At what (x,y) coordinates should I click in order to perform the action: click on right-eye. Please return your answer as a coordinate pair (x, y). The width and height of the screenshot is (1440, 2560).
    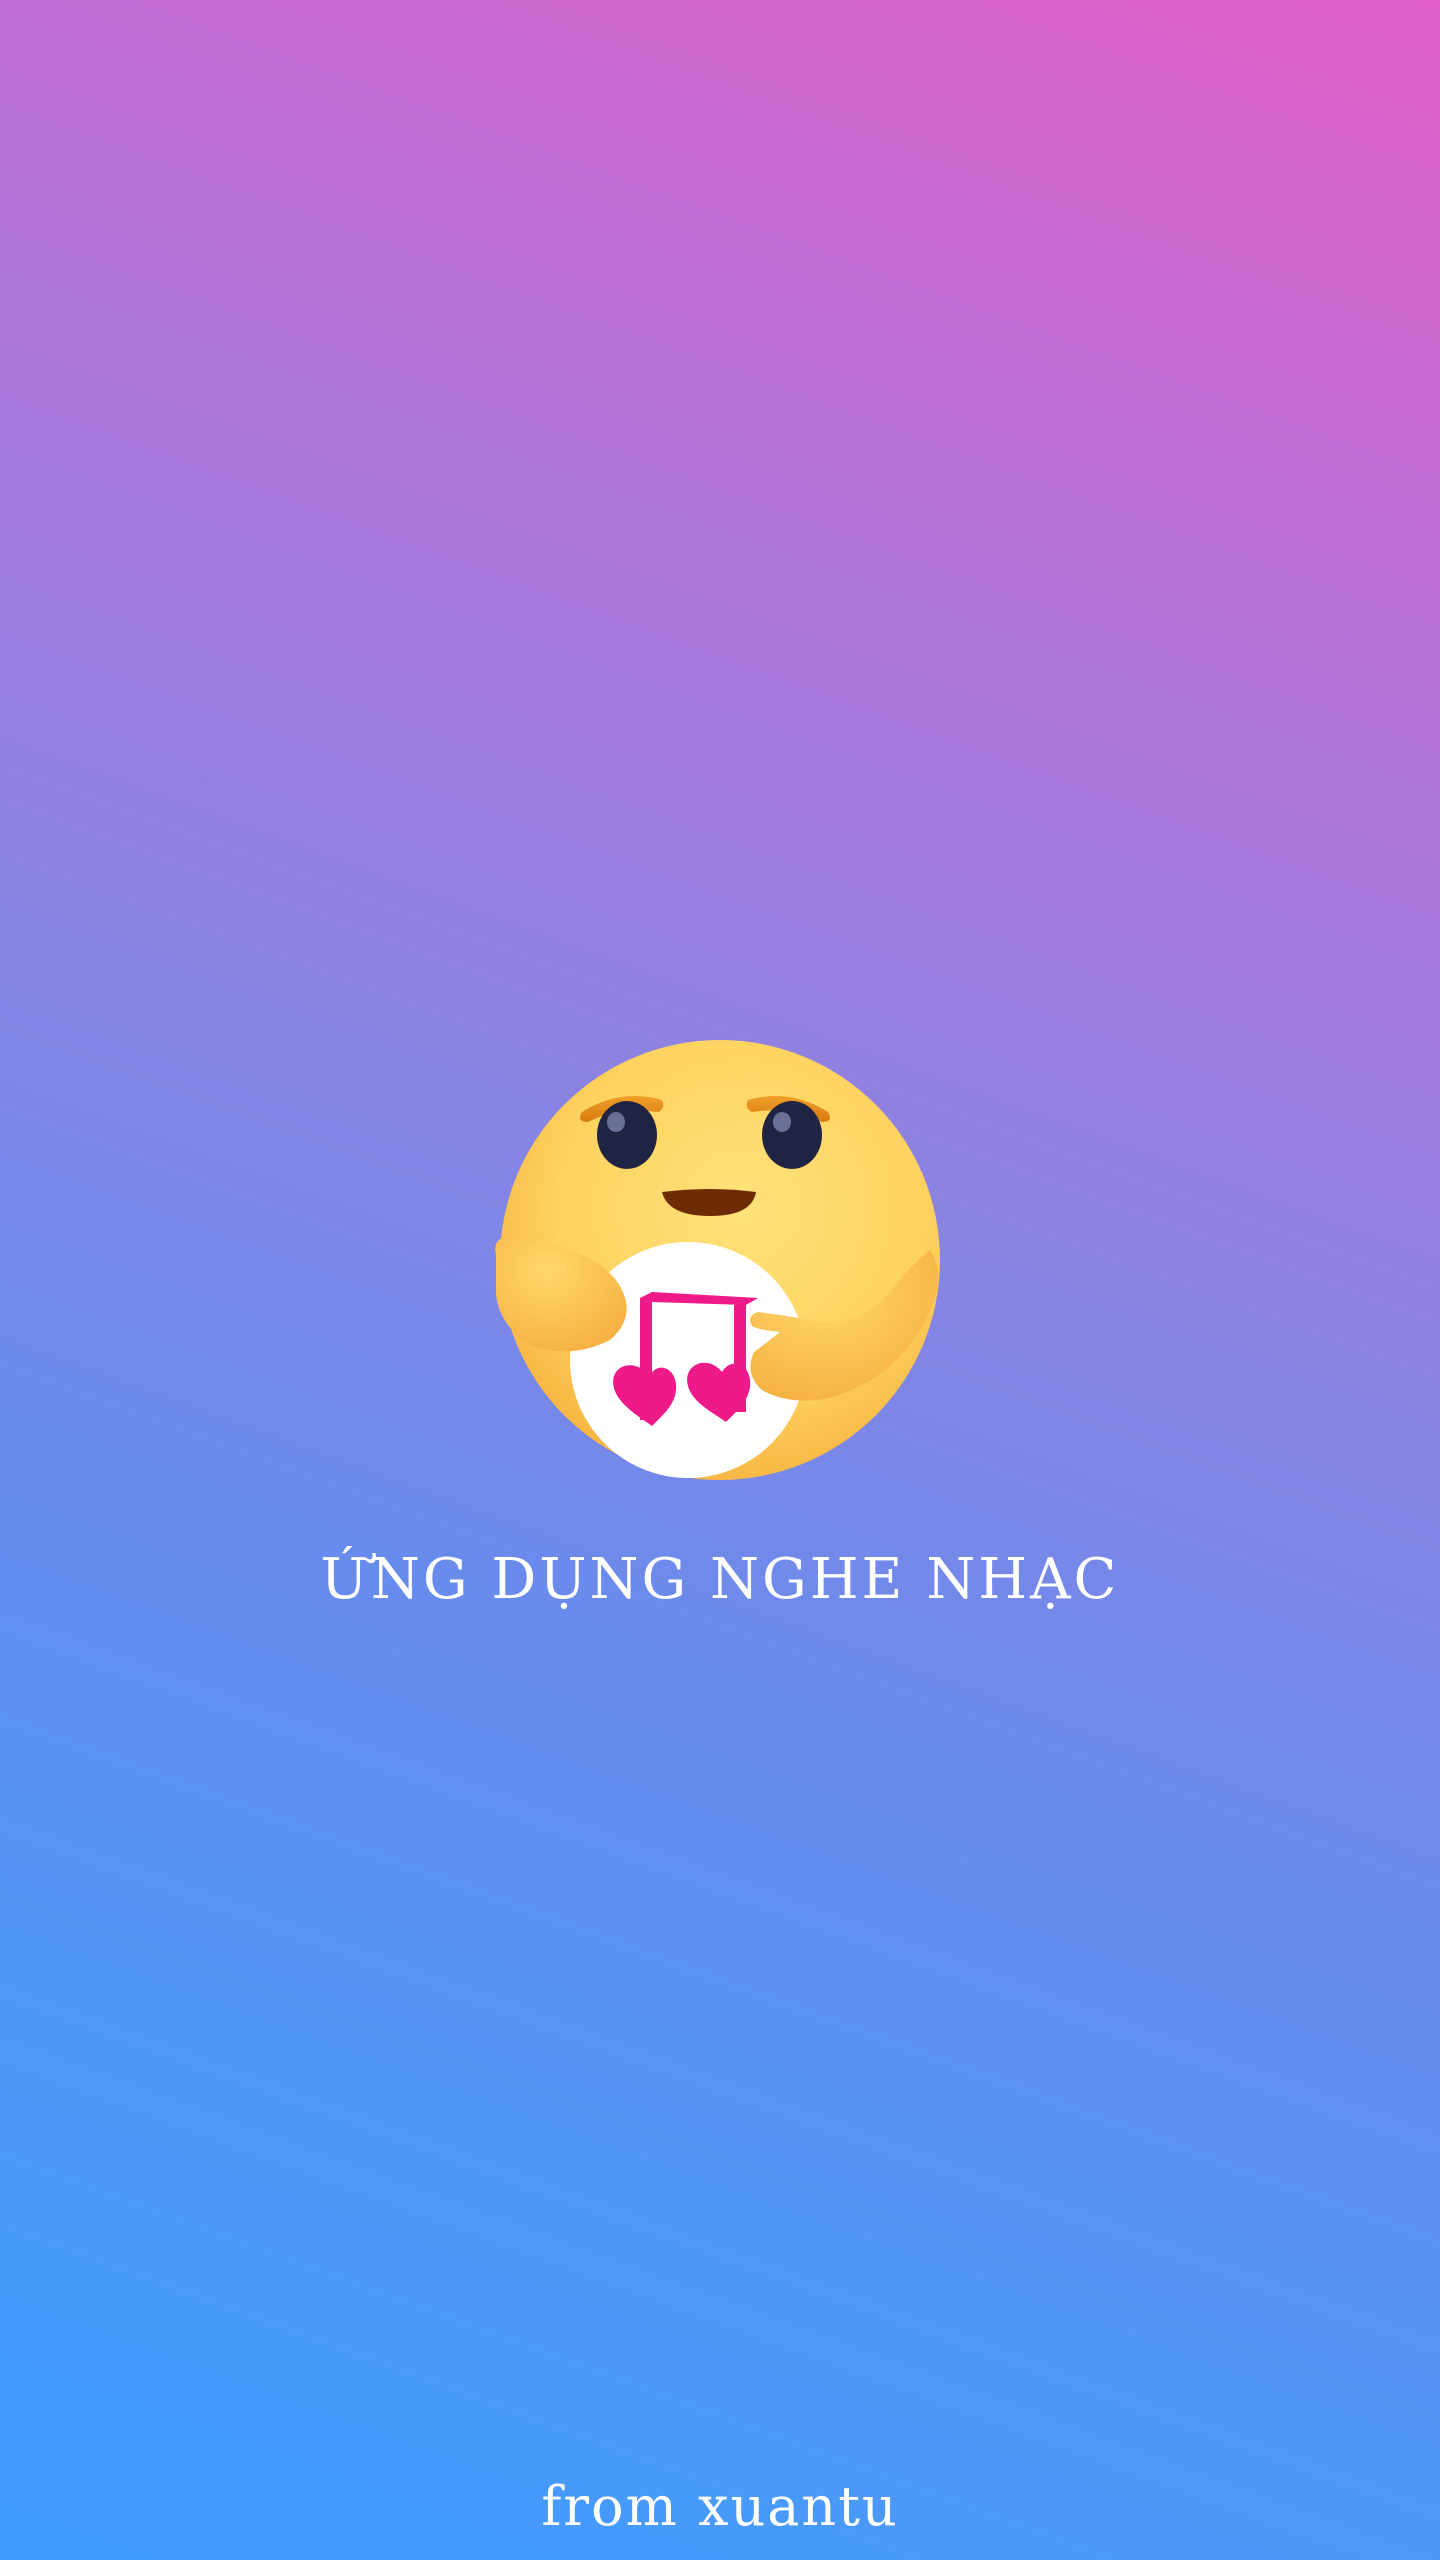
    Looking at the image, I should click on (792, 1135).